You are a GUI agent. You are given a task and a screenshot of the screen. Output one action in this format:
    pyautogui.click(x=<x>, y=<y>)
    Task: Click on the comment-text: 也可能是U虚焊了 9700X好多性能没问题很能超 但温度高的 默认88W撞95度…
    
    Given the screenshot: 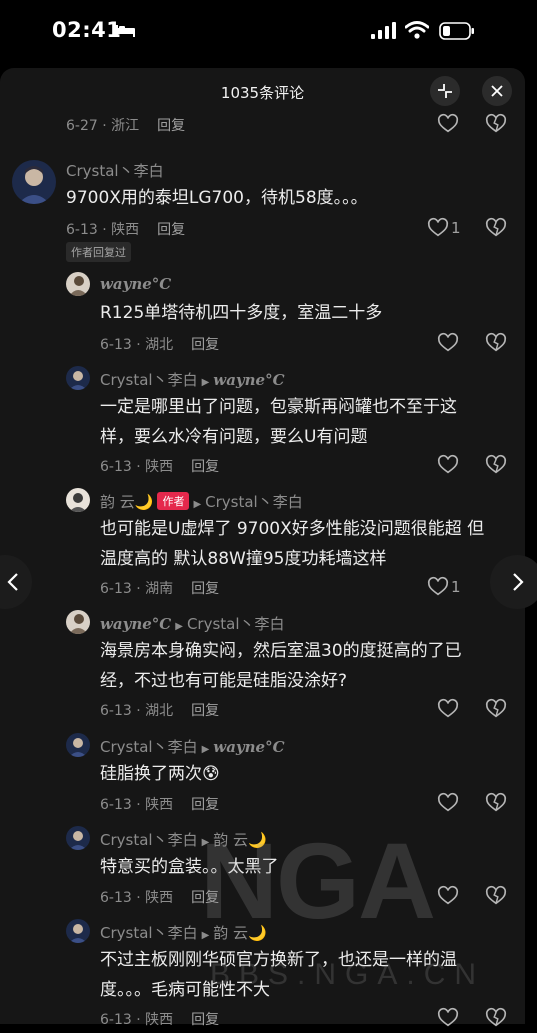 What is the action you would take?
    pyautogui.click(x=292, y=544)
    